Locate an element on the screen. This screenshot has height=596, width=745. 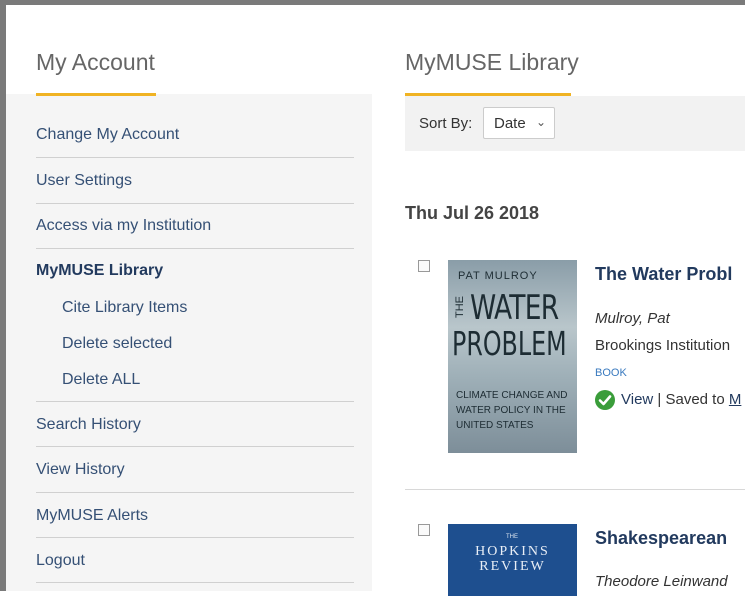
item-actions: View | Saved to M is located at coordinates (681, 399).